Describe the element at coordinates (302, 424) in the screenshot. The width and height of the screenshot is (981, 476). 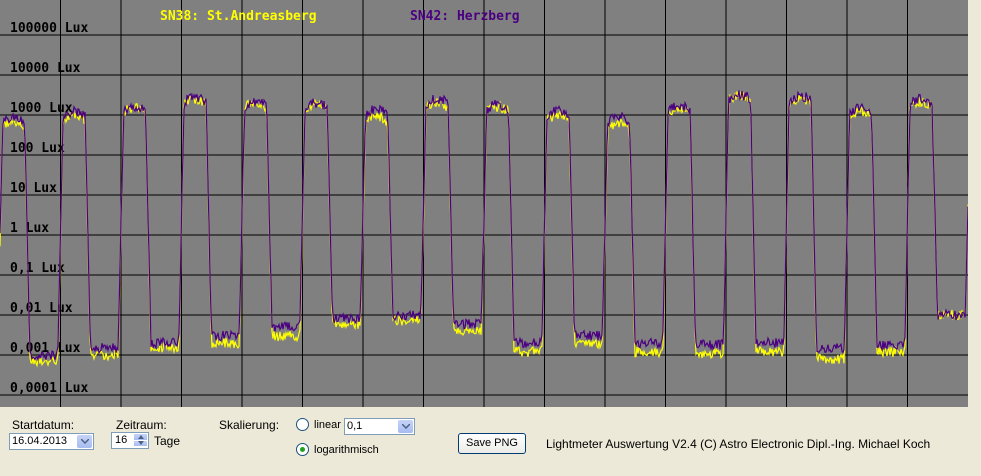
I see `radio-linear` at that location.